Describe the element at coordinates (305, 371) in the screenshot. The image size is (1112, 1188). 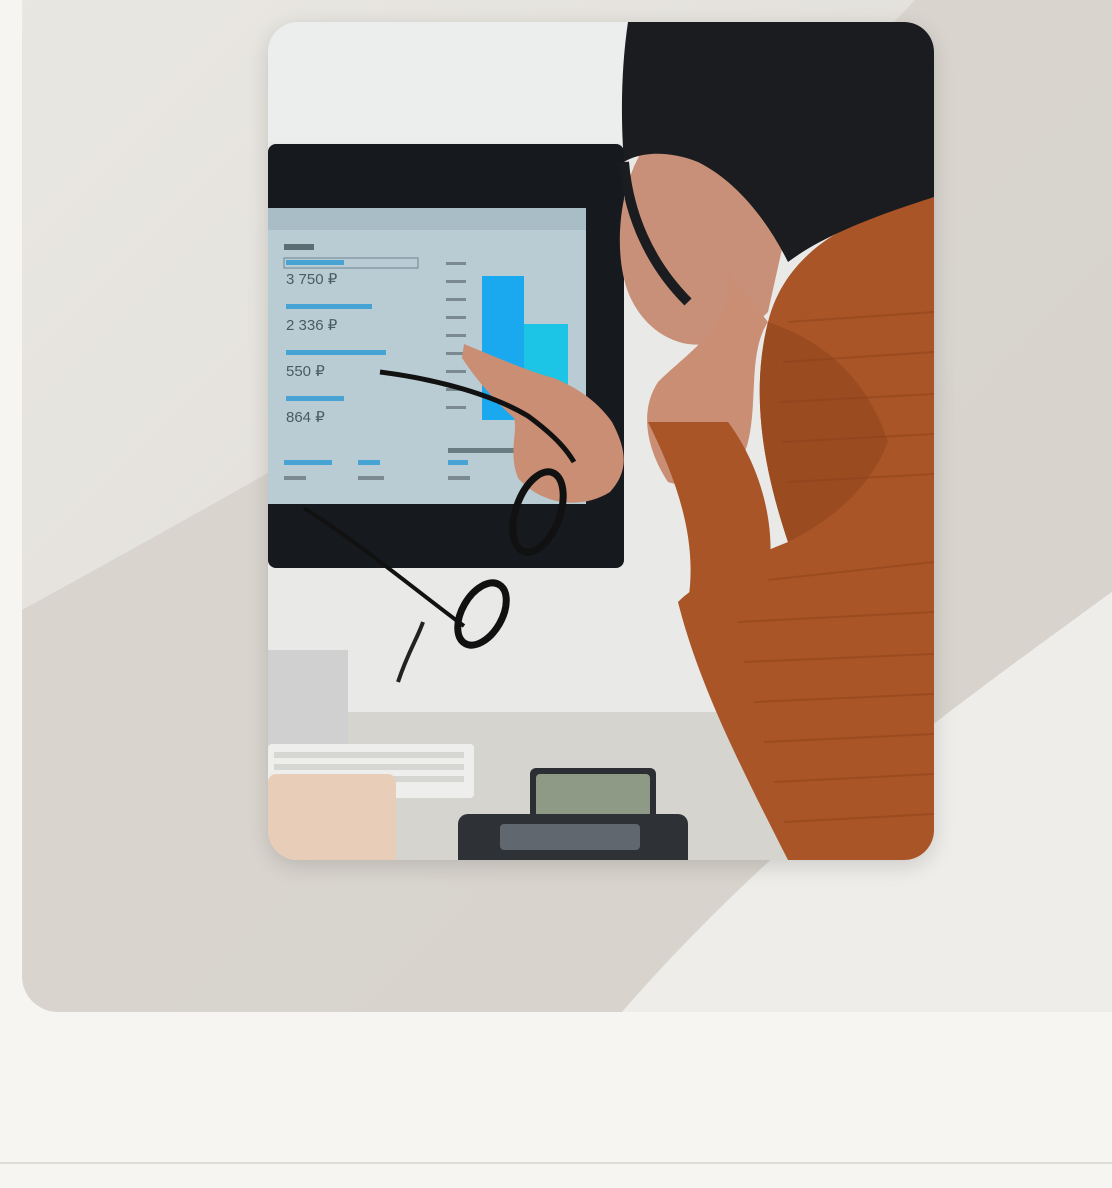
I see `monitor-stat-3: 550 ₽` at that location.